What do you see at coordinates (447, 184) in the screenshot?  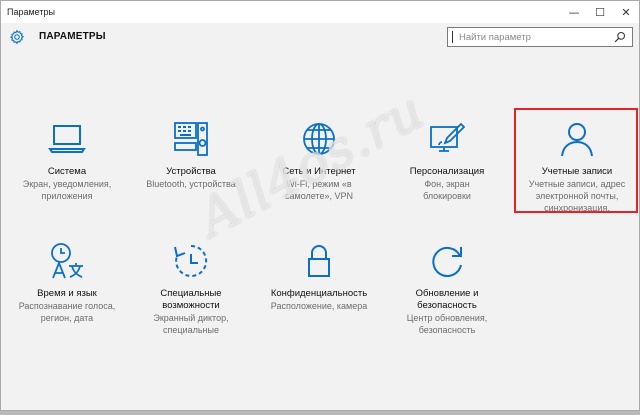 I see `tile-desc: Фон, экран` at bounding box center [447, 184].